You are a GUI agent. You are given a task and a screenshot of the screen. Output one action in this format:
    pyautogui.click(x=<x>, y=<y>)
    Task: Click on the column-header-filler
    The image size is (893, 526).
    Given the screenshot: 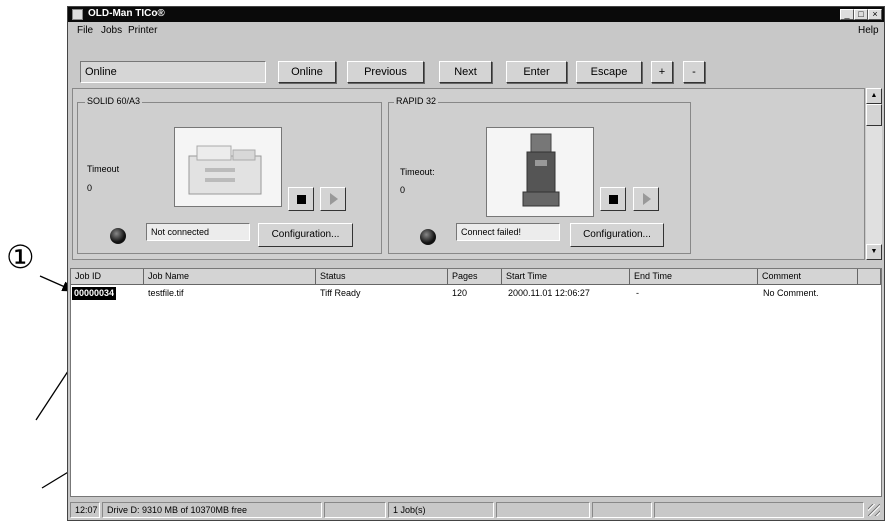 What is the action you would take?
    pyautogui.click(x=869, y=277)
    